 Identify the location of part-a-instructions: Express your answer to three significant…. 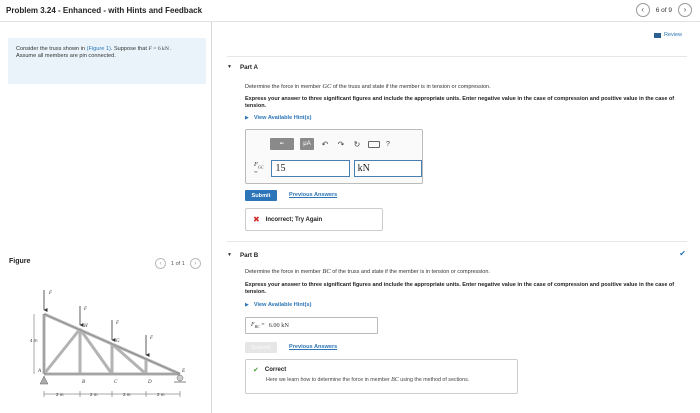
(460, 102).